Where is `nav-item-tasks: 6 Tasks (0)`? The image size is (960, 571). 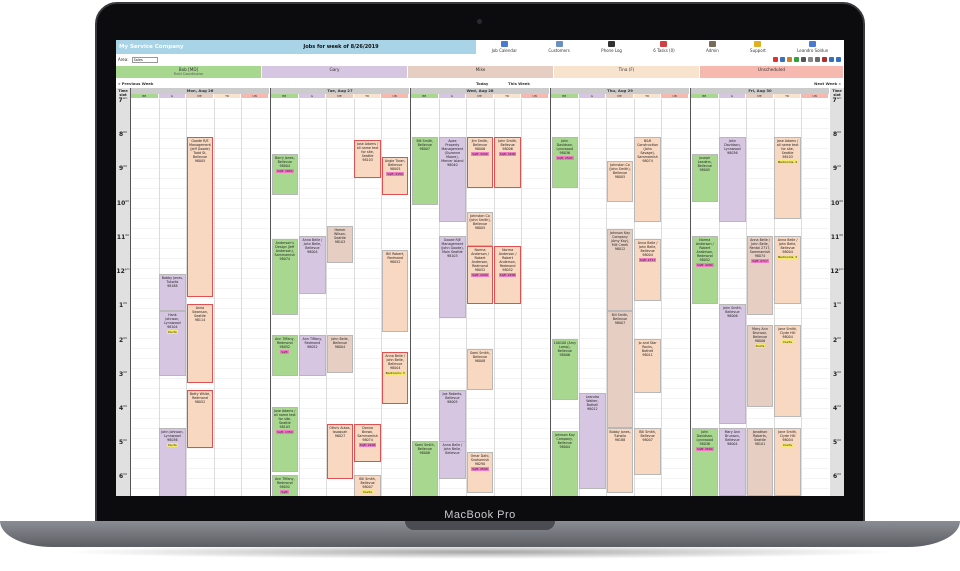
nav-item-tasks: 6 Tasks (0) is located at coordinates (664, 47).